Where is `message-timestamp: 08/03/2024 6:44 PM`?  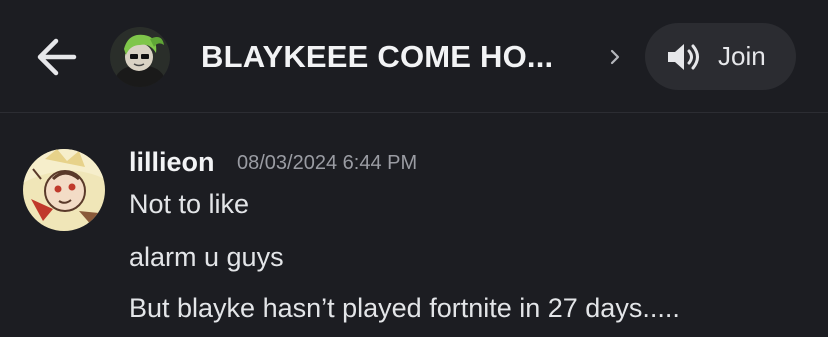
message-timestamp: 08/03/2024 6:44 PM is located at coordinates (327, 163).